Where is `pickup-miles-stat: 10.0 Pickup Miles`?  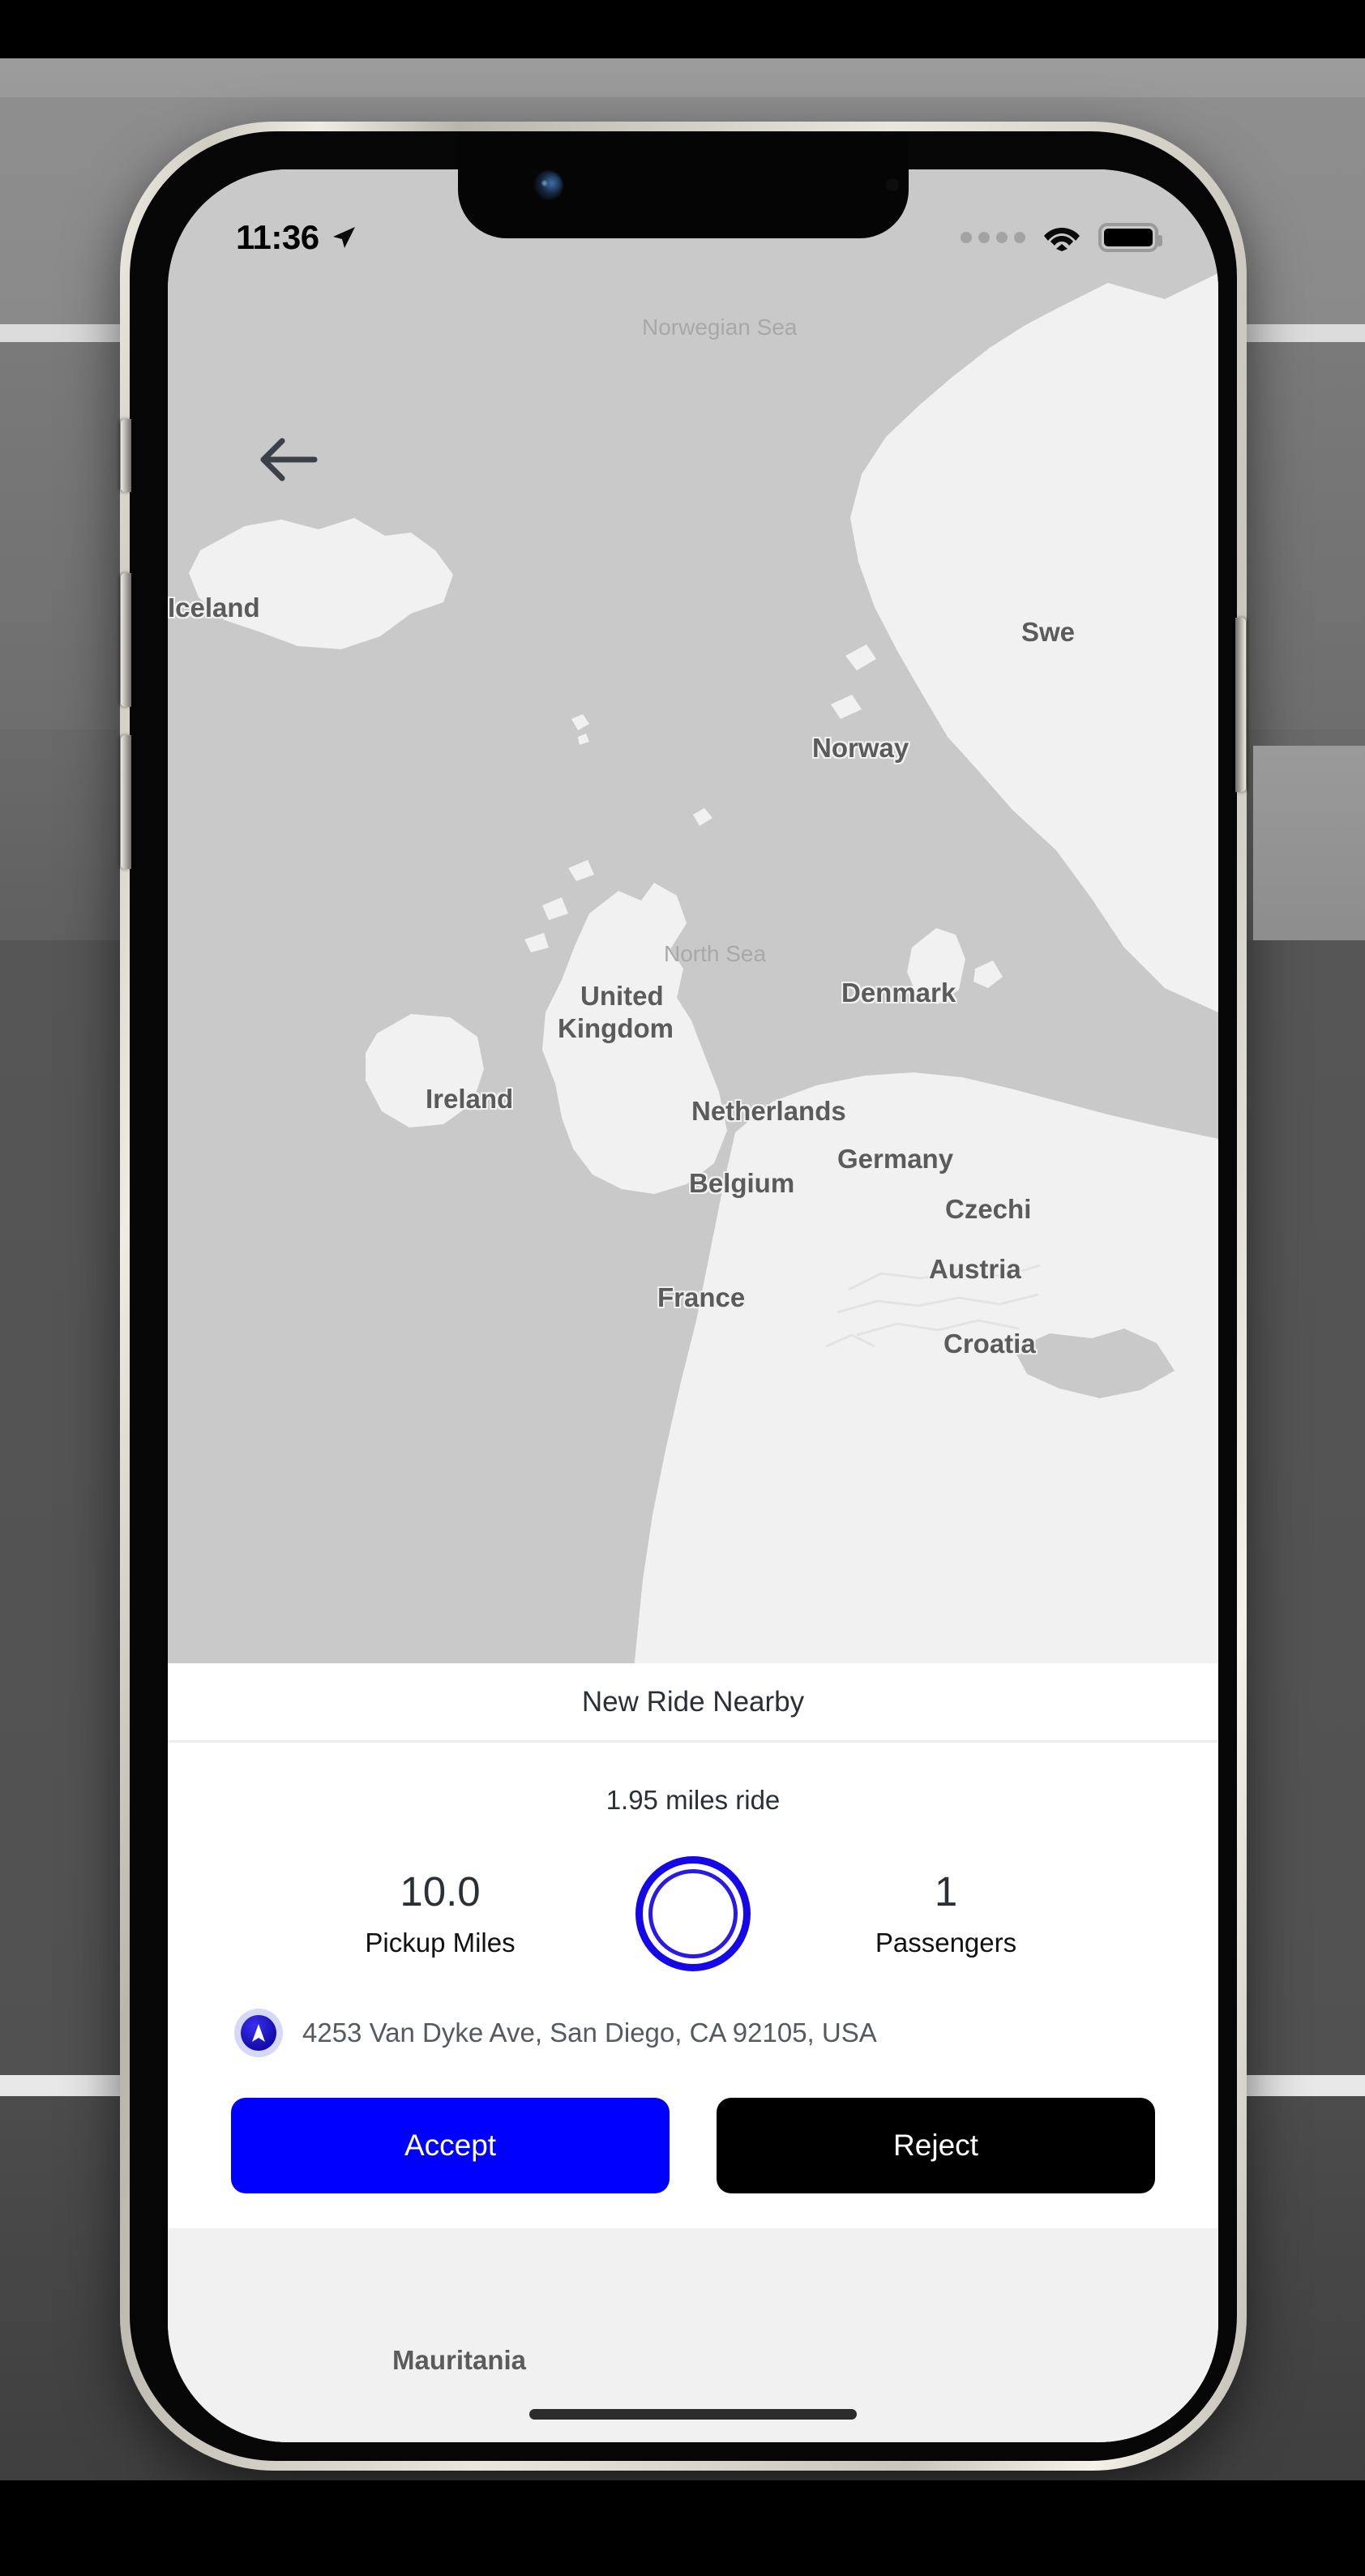
pickup-miles-stat: 10.0 Pickup Miles is located at coordinates (440, 1913).